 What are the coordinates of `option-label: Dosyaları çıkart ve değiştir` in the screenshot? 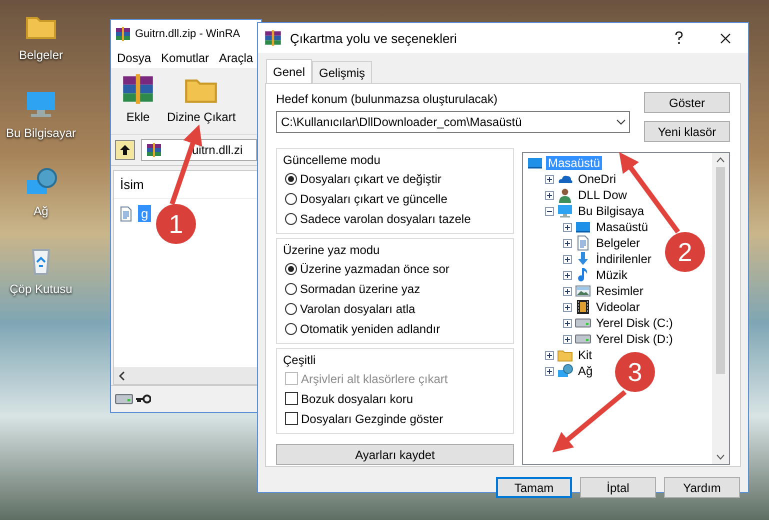 It's located at (371, 179).